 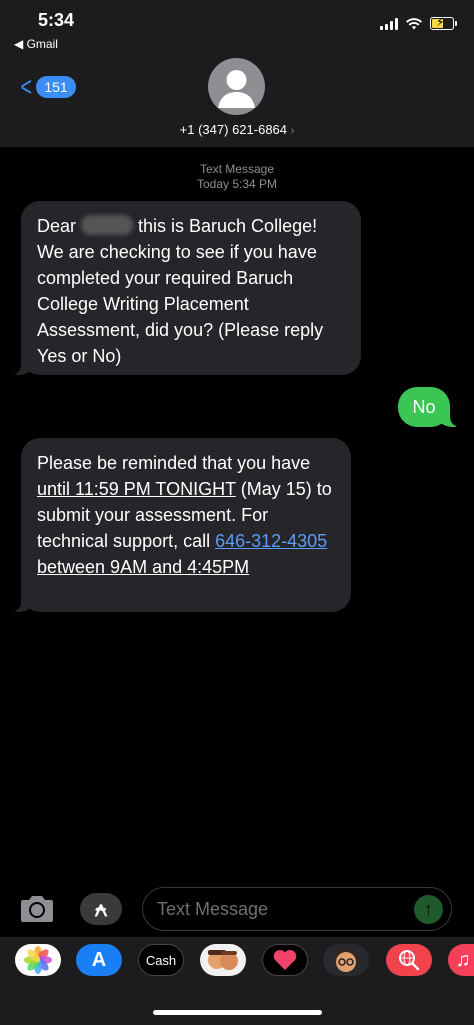 What do you see at coordinates (233, 129) in the screenshot?
I see `contact-number: +1 (347) 621-6864` at bounding box center [233, 129].